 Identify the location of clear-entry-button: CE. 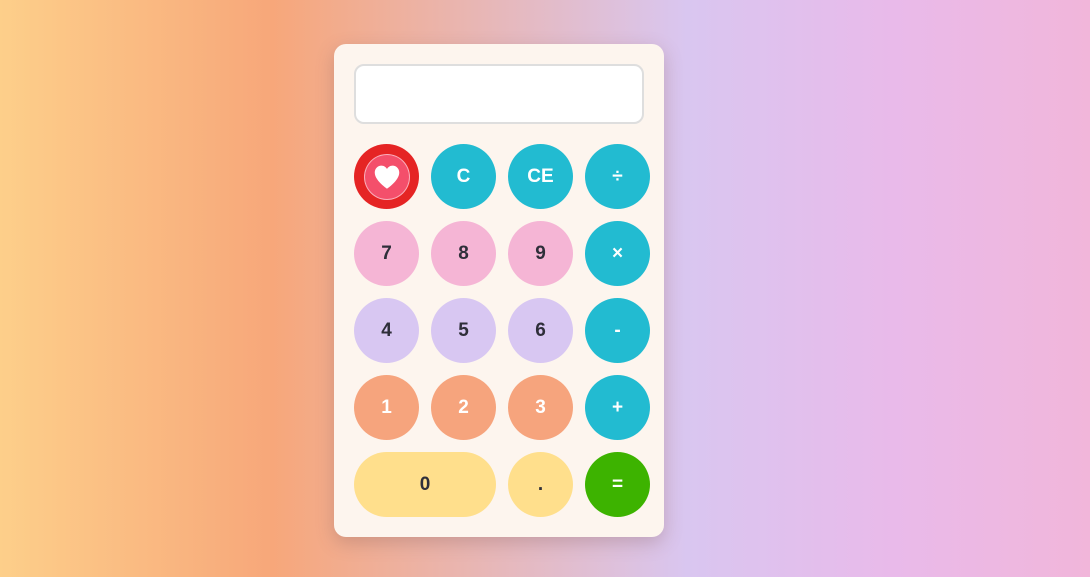
(540, 176).